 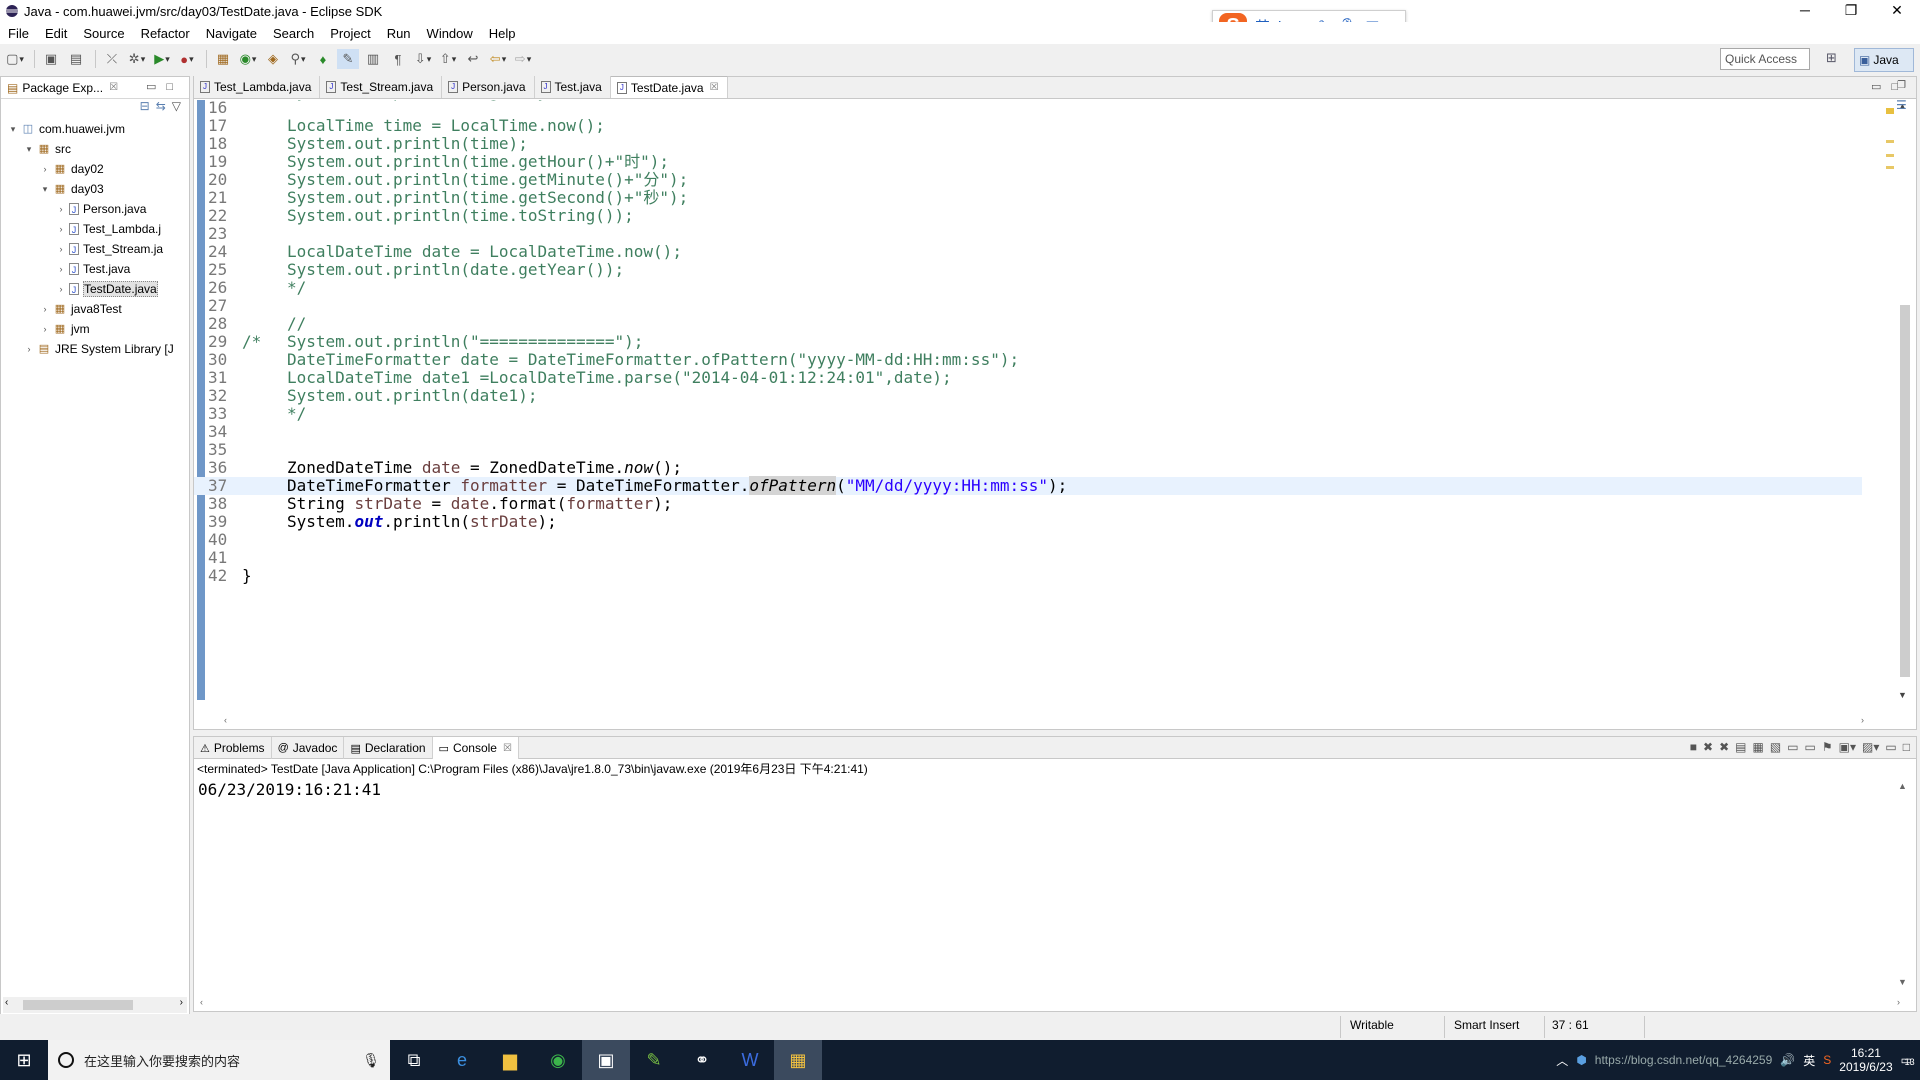 What do you see at coordinates (450, 33) in the screenshot?
I see `menu-window: Window` at bounding box center [450, 33].